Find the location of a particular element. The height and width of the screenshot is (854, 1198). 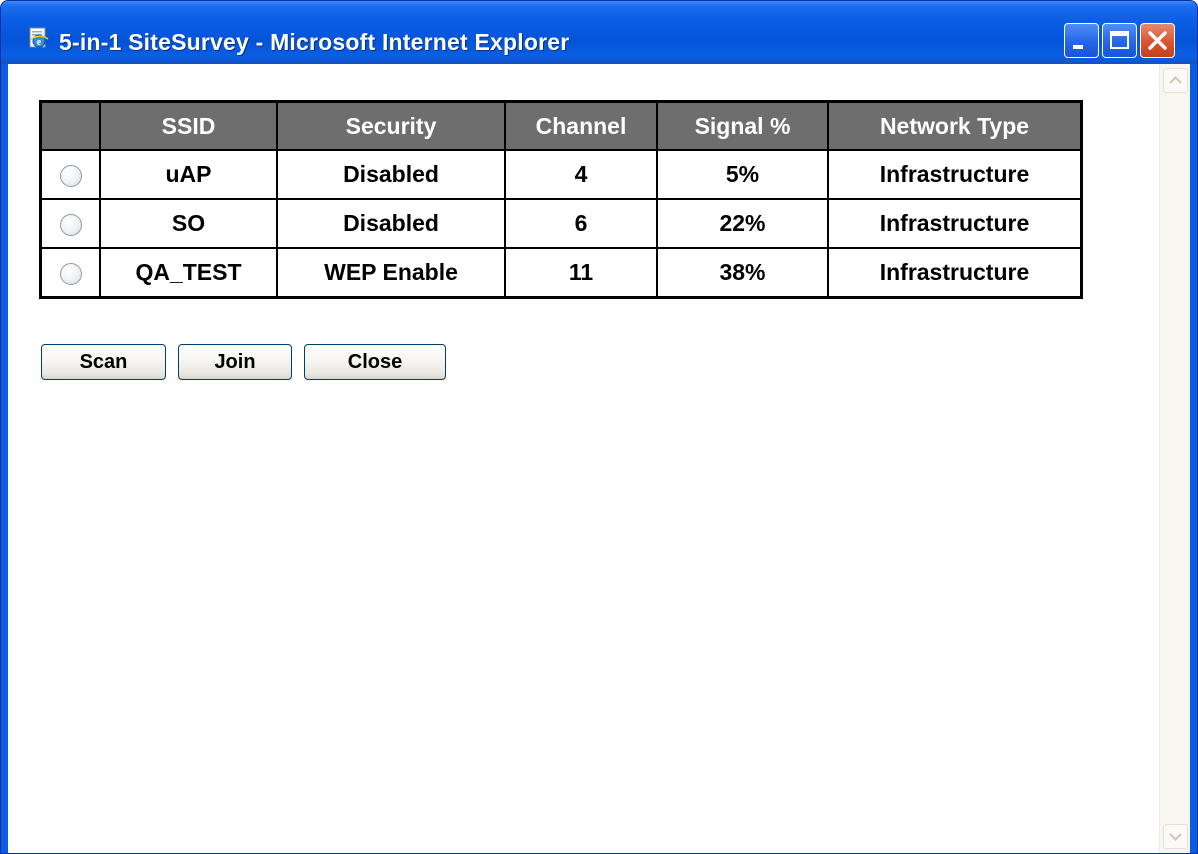

header-ssid: SSID is located at coordinates (188, 125).